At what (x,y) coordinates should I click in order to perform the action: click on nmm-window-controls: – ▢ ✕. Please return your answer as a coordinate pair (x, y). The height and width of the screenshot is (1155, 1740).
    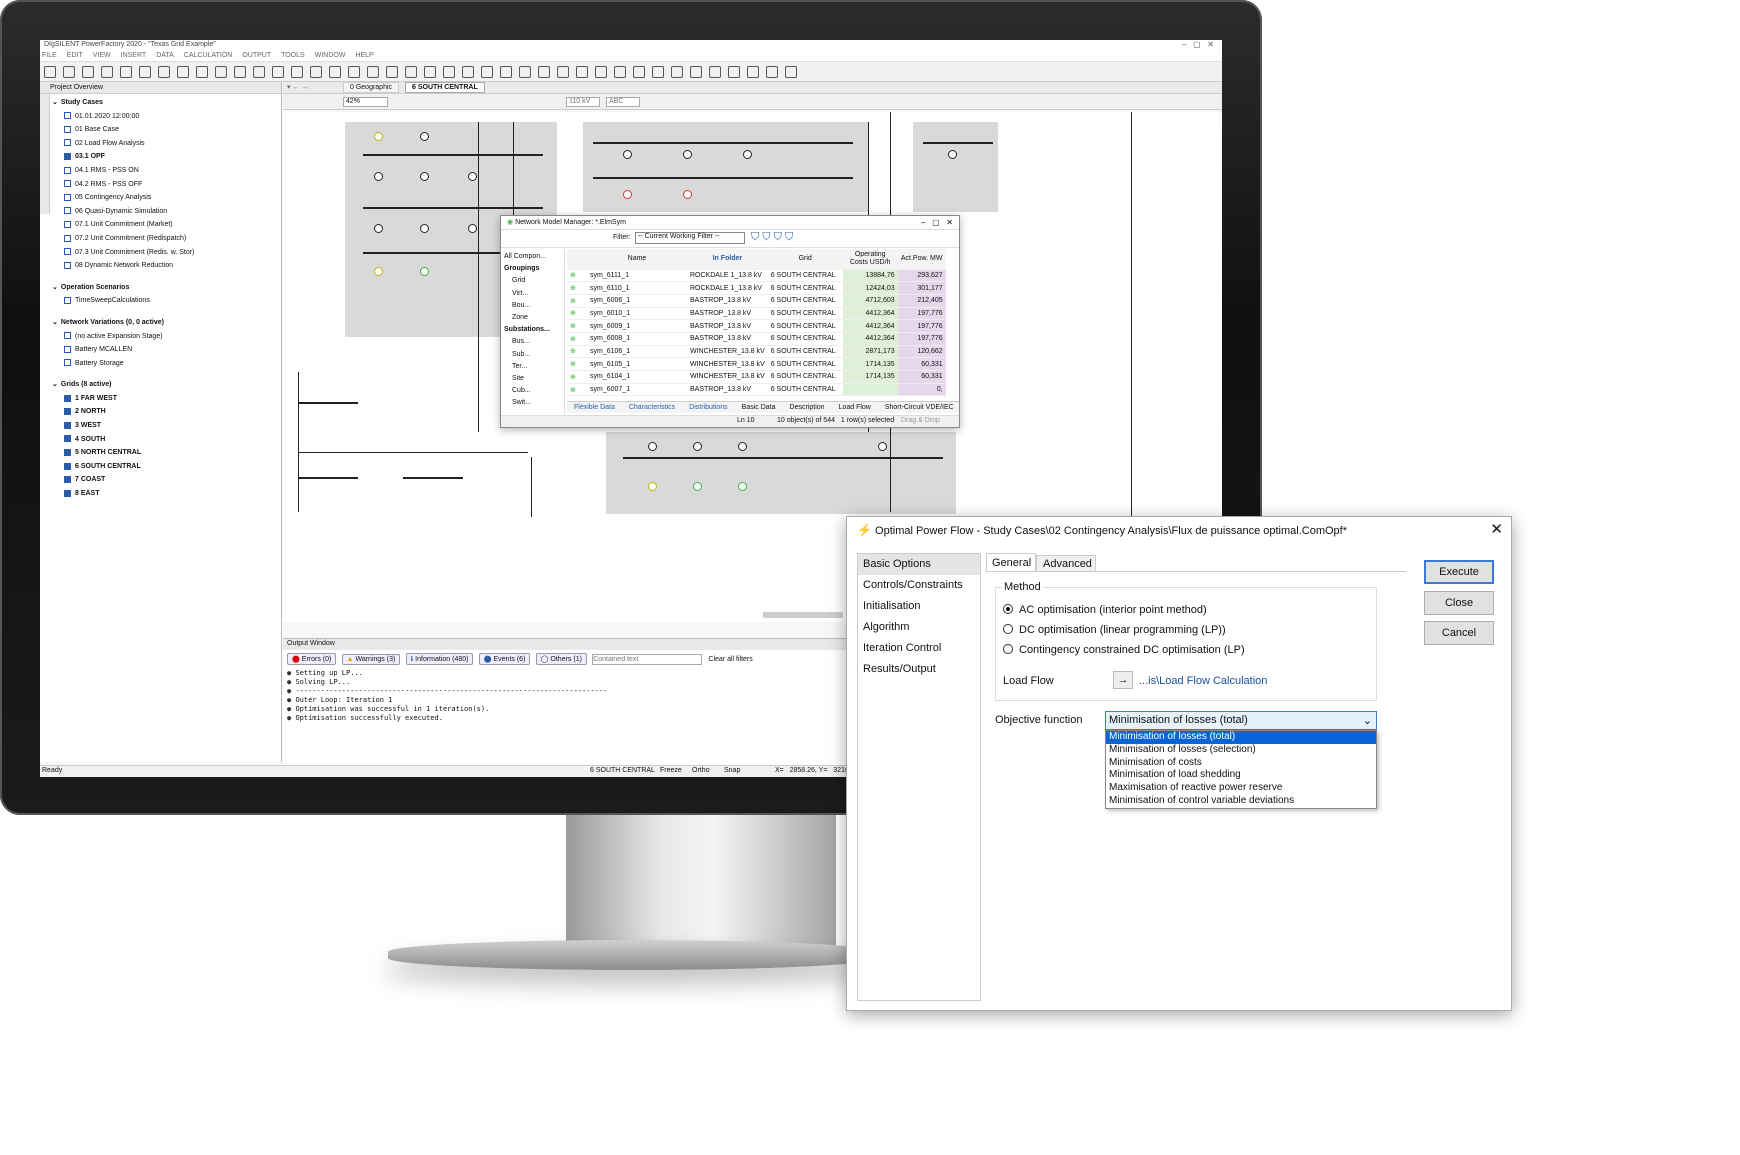
    Looking at the image, I should click on (937, 222).